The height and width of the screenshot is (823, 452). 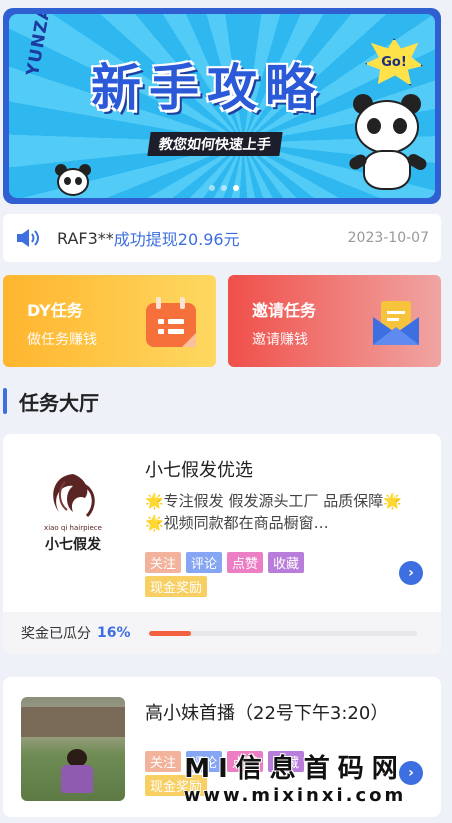 What do you see at coordinates (73, 749) in the screenshot?
I see `shop-photo` at bounding box center [73, 749].